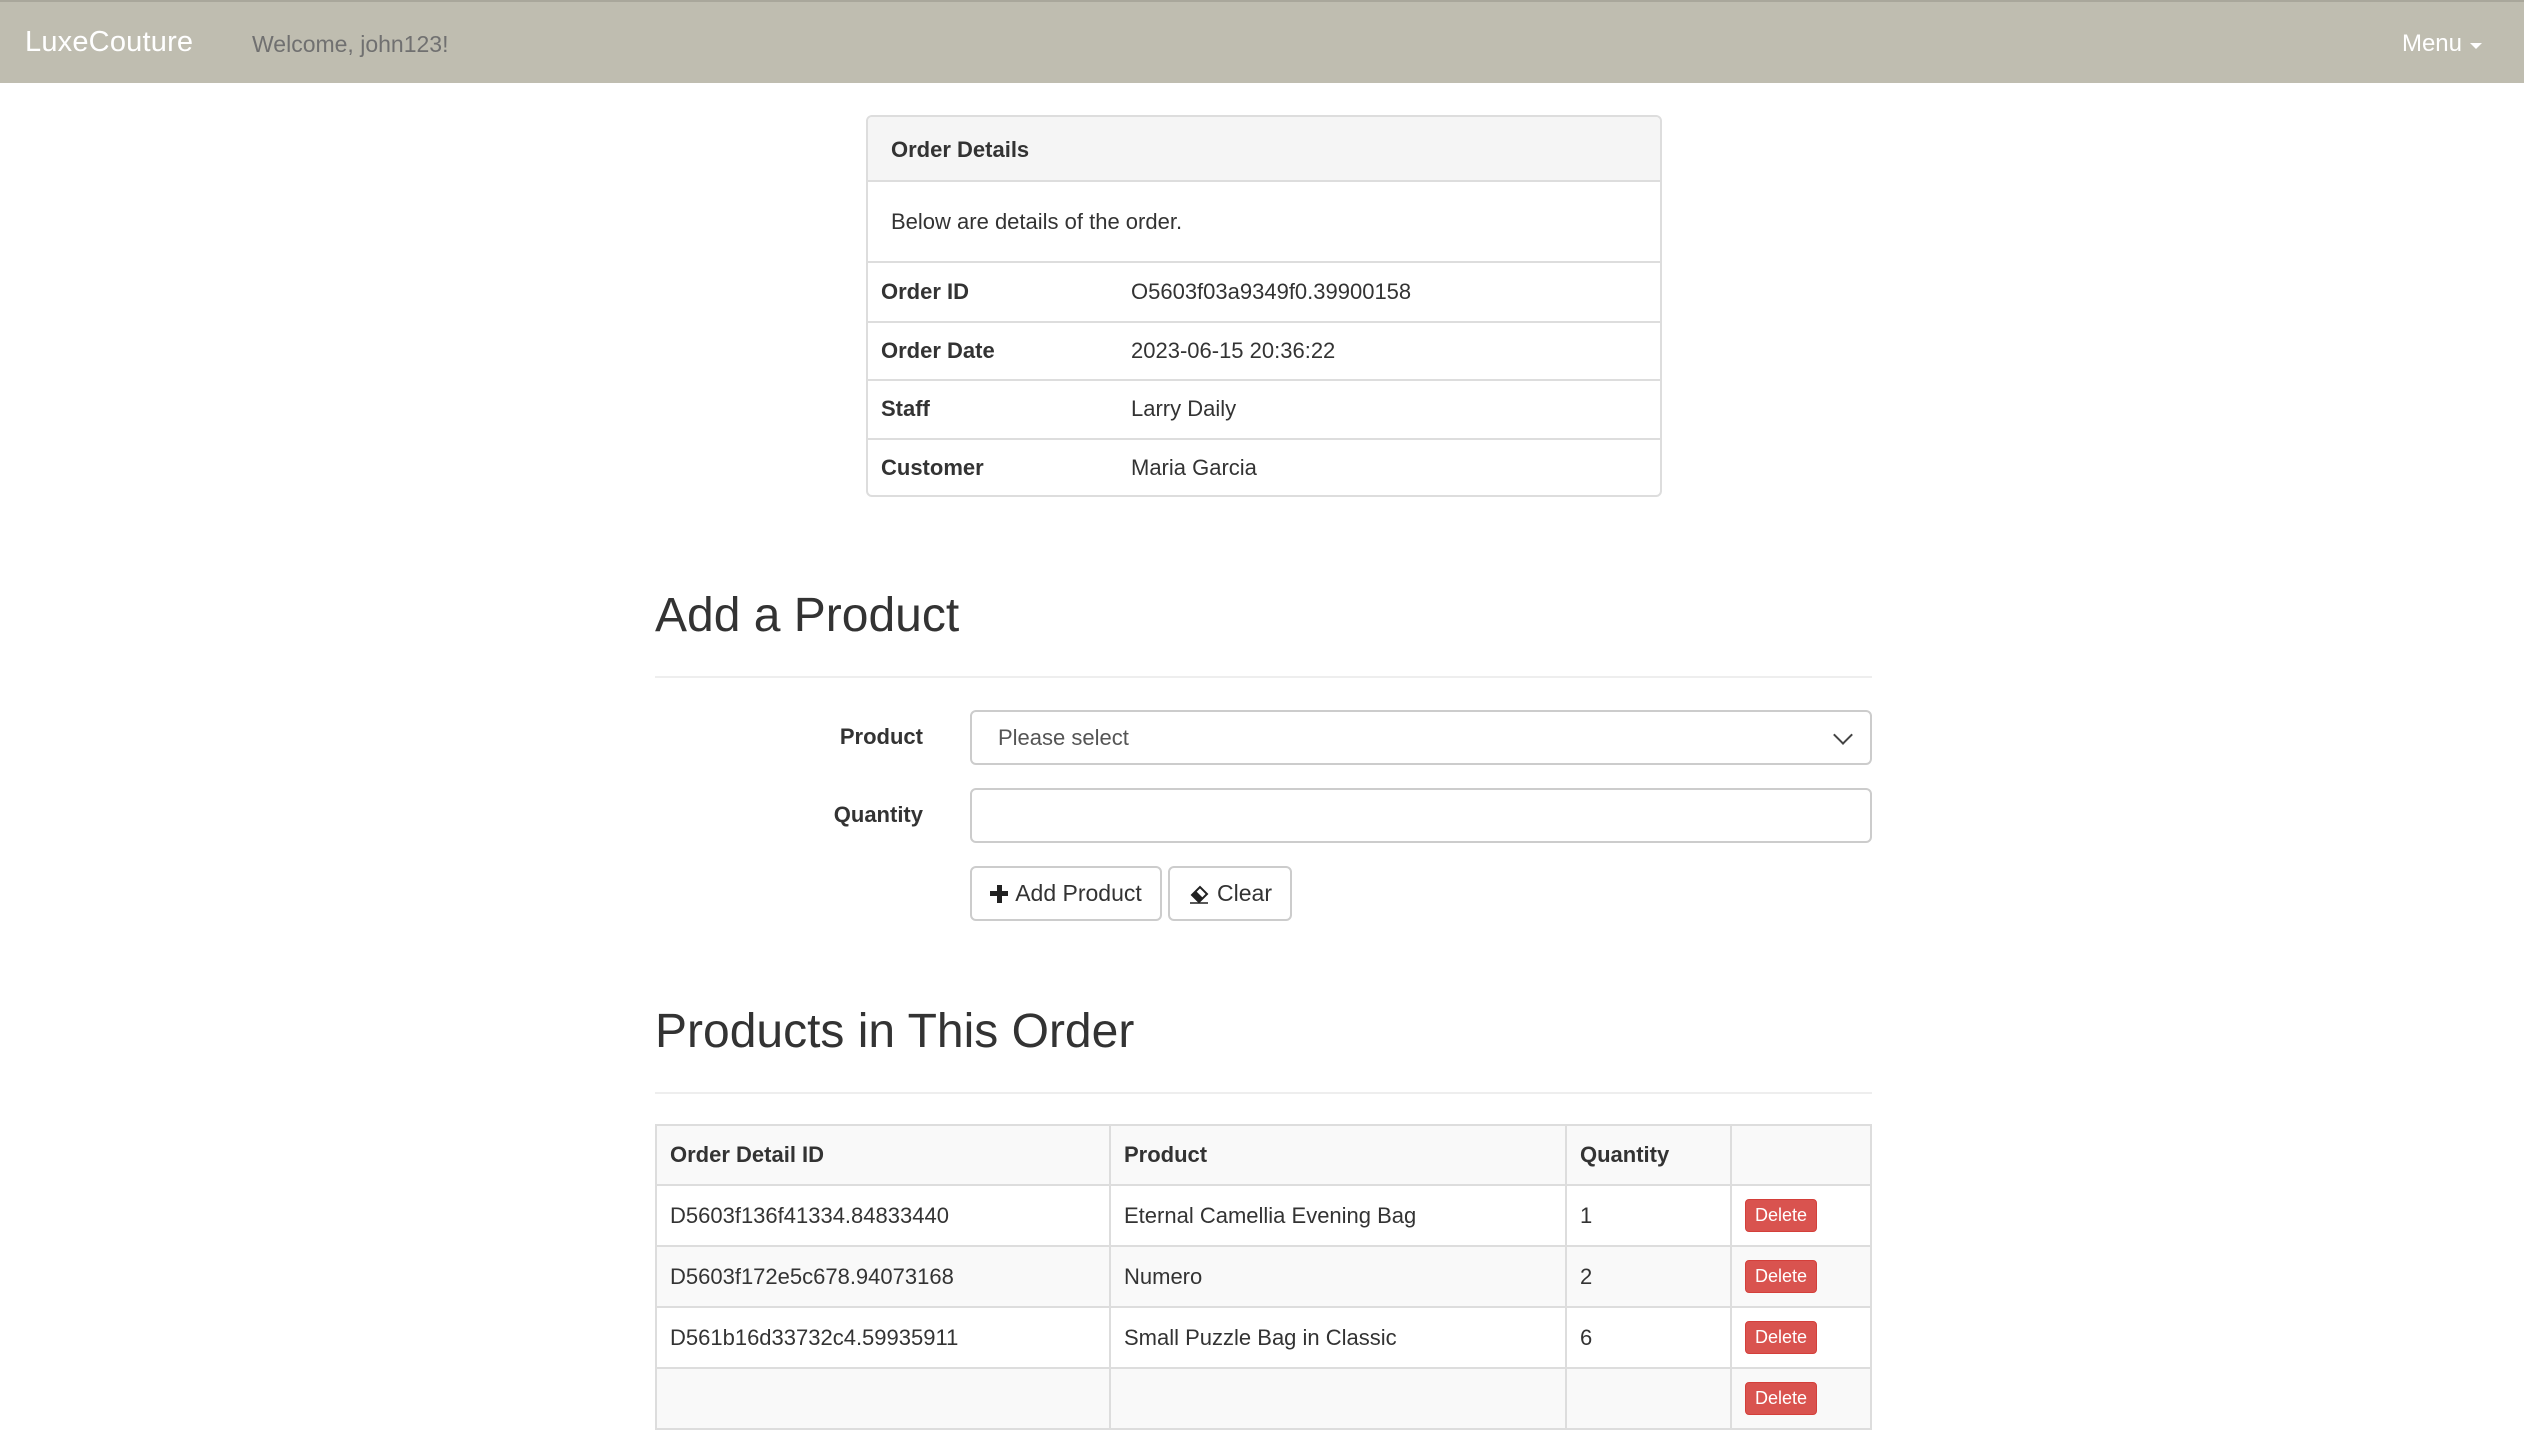 This screenshot has height=1430, width=2524. I want to click on order-detail-id-cell: D561b16d33732c4.59935911, so click(884, 1338).